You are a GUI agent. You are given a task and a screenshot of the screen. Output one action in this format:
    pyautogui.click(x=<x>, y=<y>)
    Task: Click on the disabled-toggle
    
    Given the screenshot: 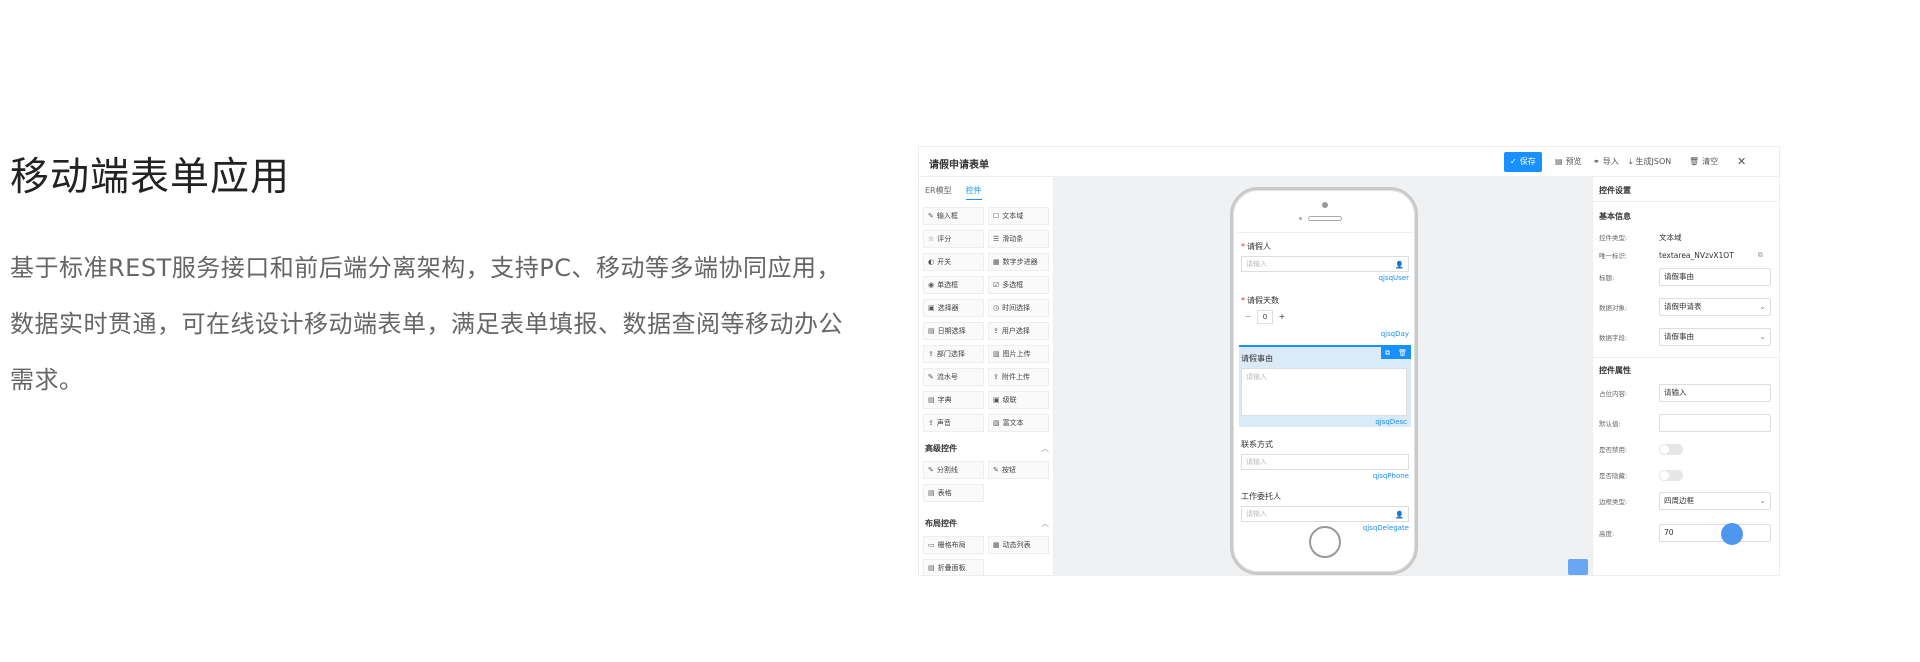 What is the action you would take?
    pyautogui.click(x=1671, y=449)
    